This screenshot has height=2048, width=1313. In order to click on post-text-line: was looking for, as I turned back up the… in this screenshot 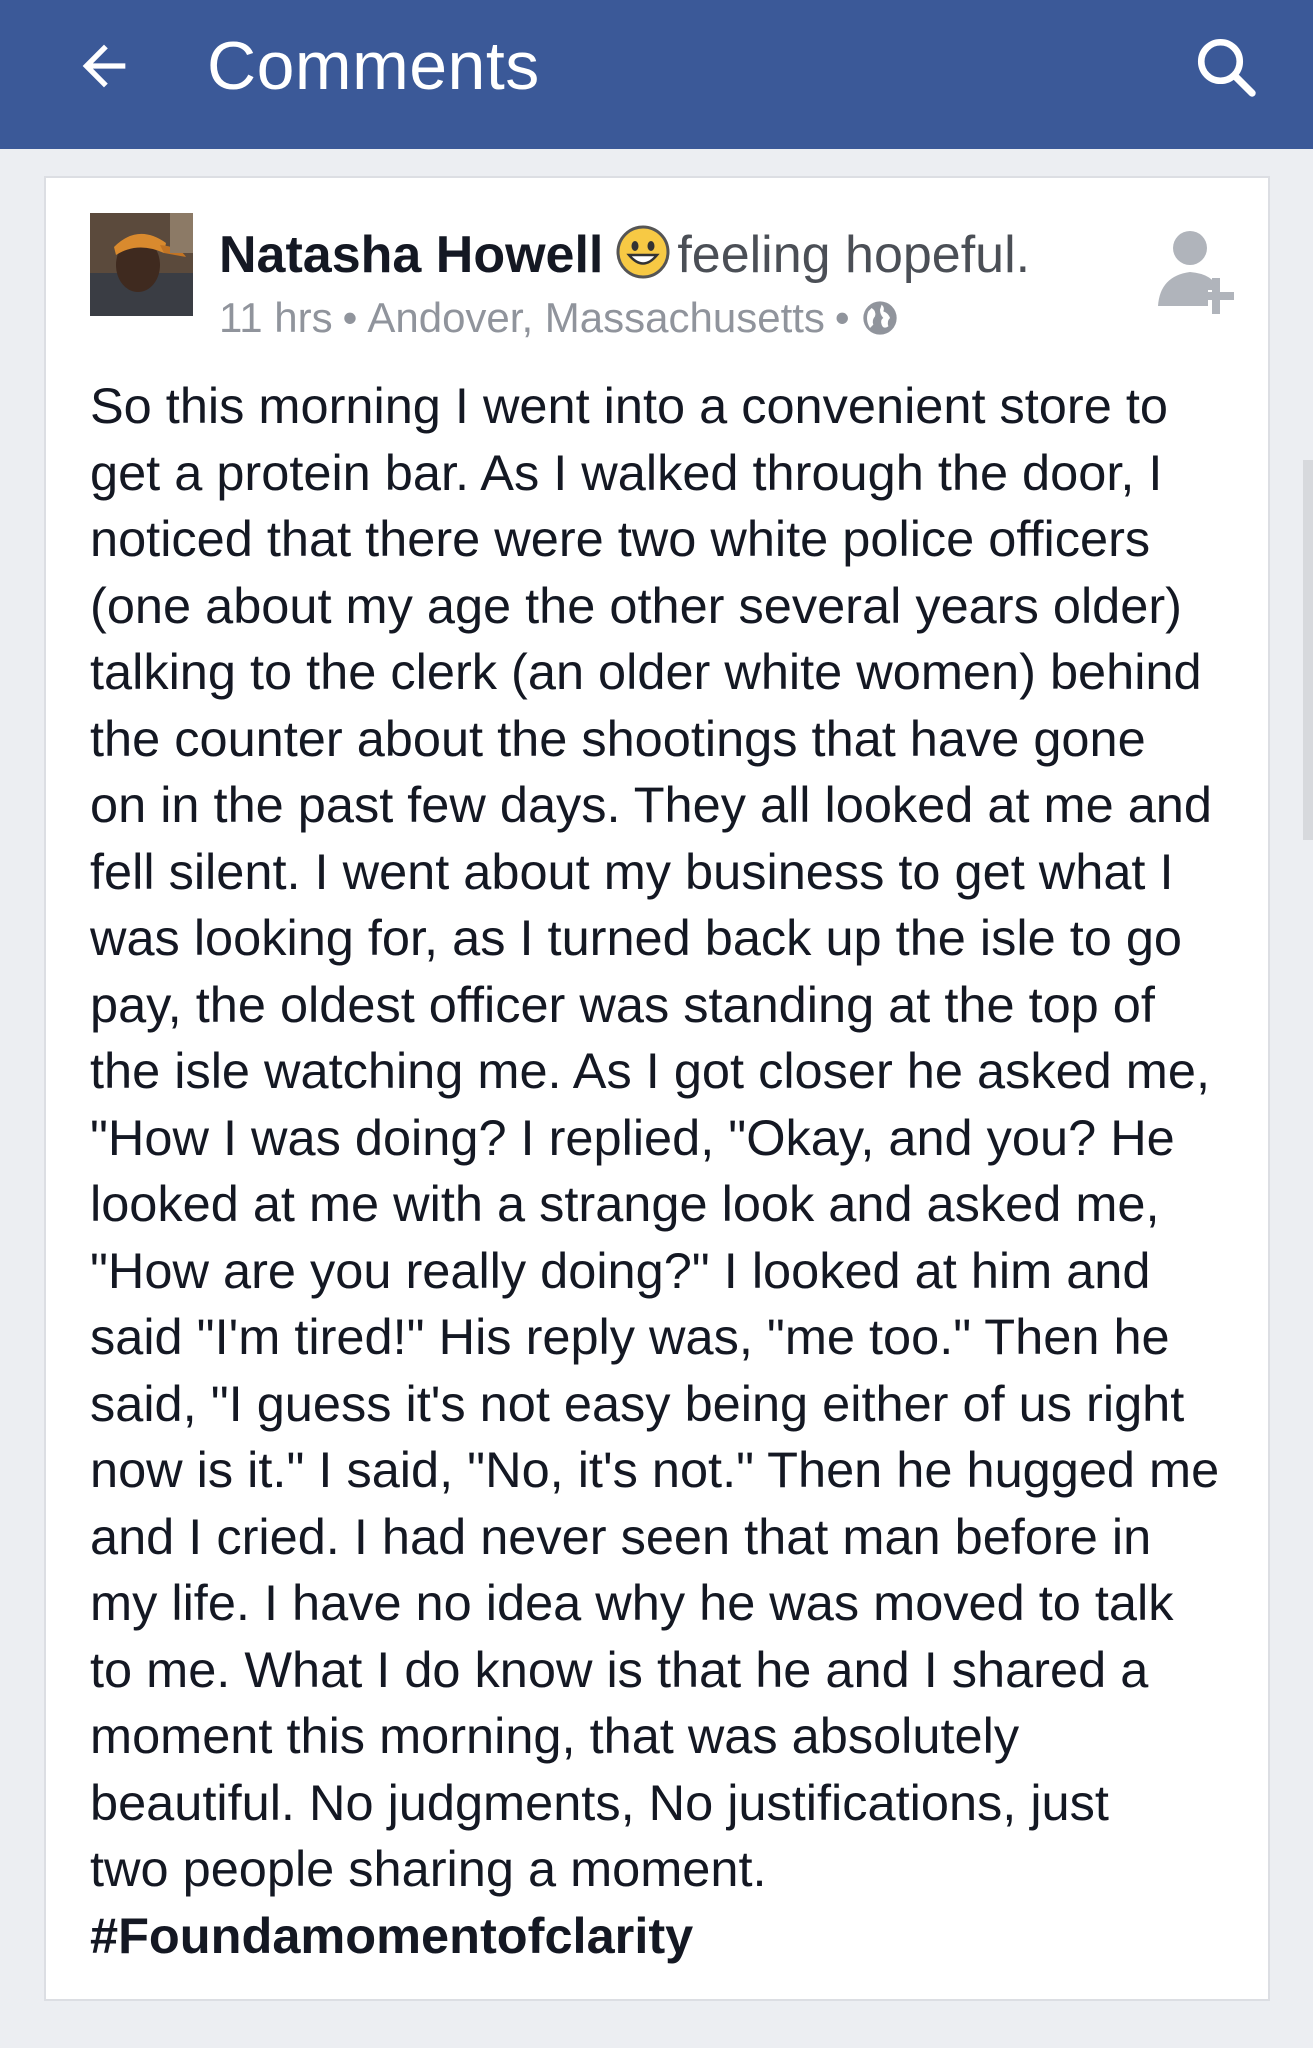, I will do `click(636, 937)`.